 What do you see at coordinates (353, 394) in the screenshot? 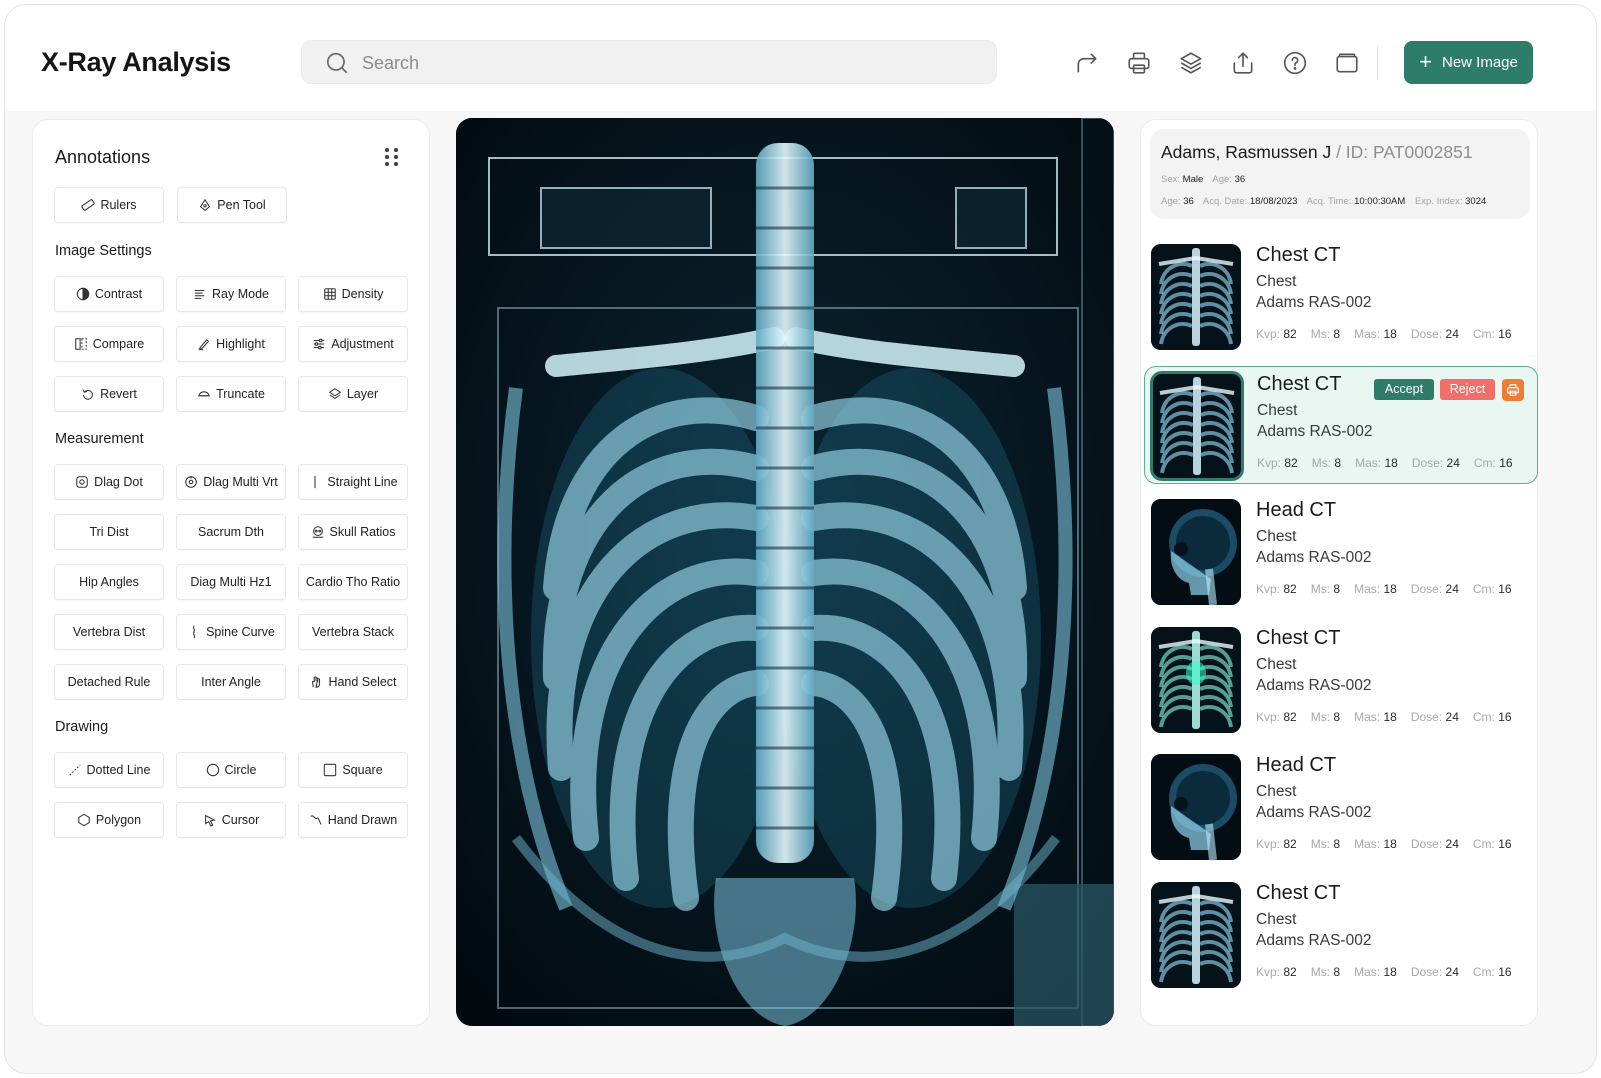
I see `tool-layer: Layer` at bounding box center [353, 394].